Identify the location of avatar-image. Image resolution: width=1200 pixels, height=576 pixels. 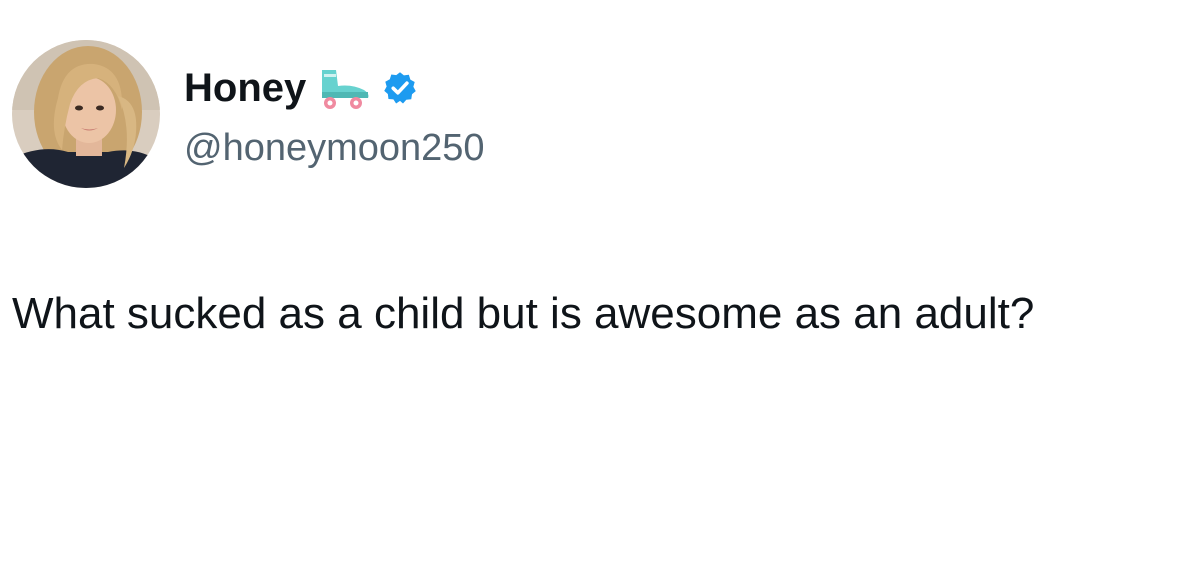
(86, 114).